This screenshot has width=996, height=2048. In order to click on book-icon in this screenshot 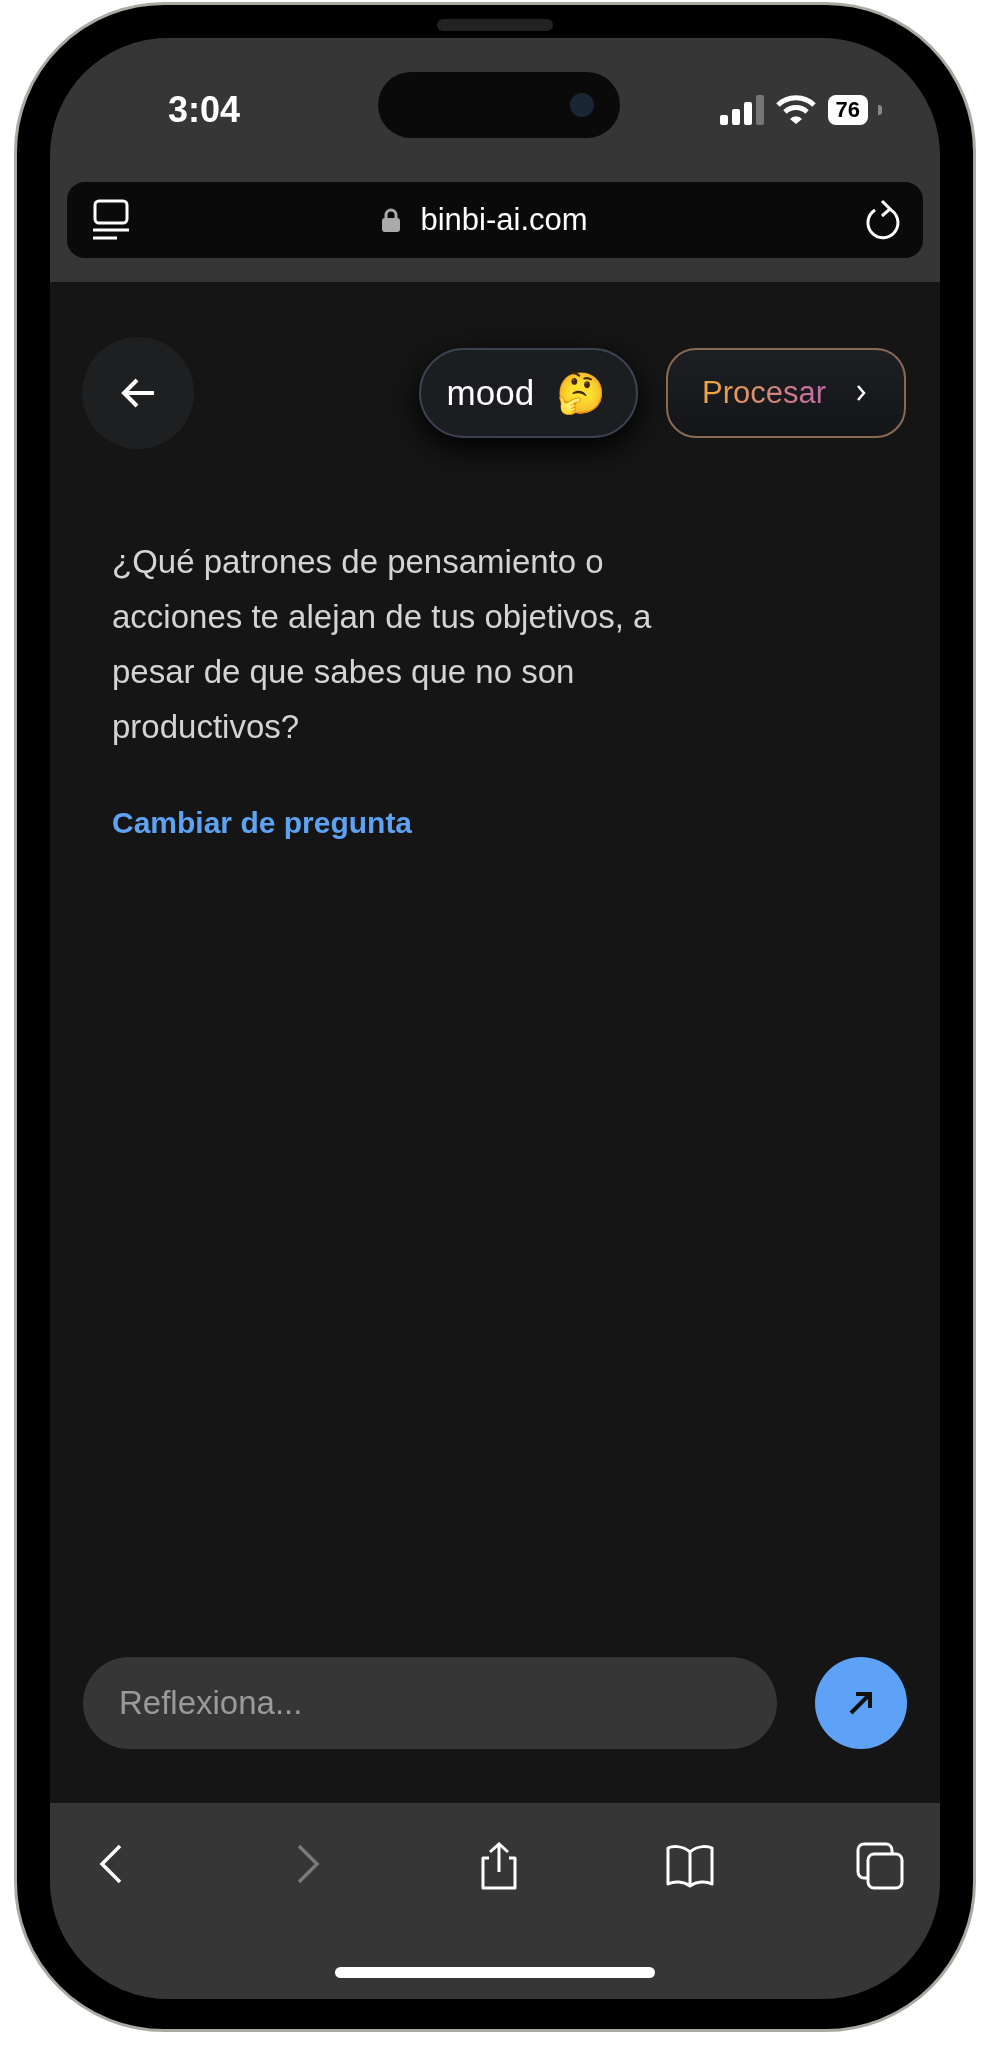, I will do `click(689, 1866)`.